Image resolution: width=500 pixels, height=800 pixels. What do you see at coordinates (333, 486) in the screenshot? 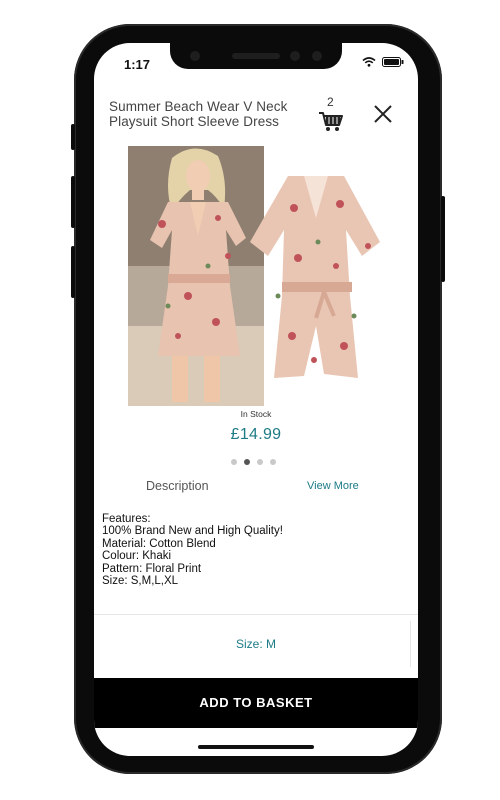
I see `view-more-link: View More` at bounding box center [333, 486].